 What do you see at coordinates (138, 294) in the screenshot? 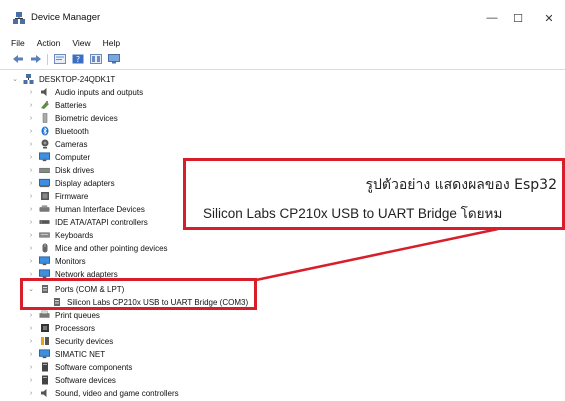
I see `ports-highlight-box` at bounding box center [138, 294].